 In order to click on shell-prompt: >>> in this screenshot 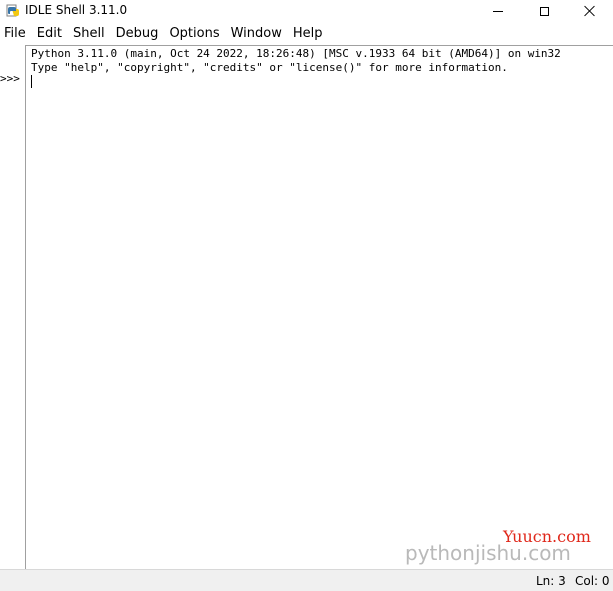, I will do `click(10, 78)`.